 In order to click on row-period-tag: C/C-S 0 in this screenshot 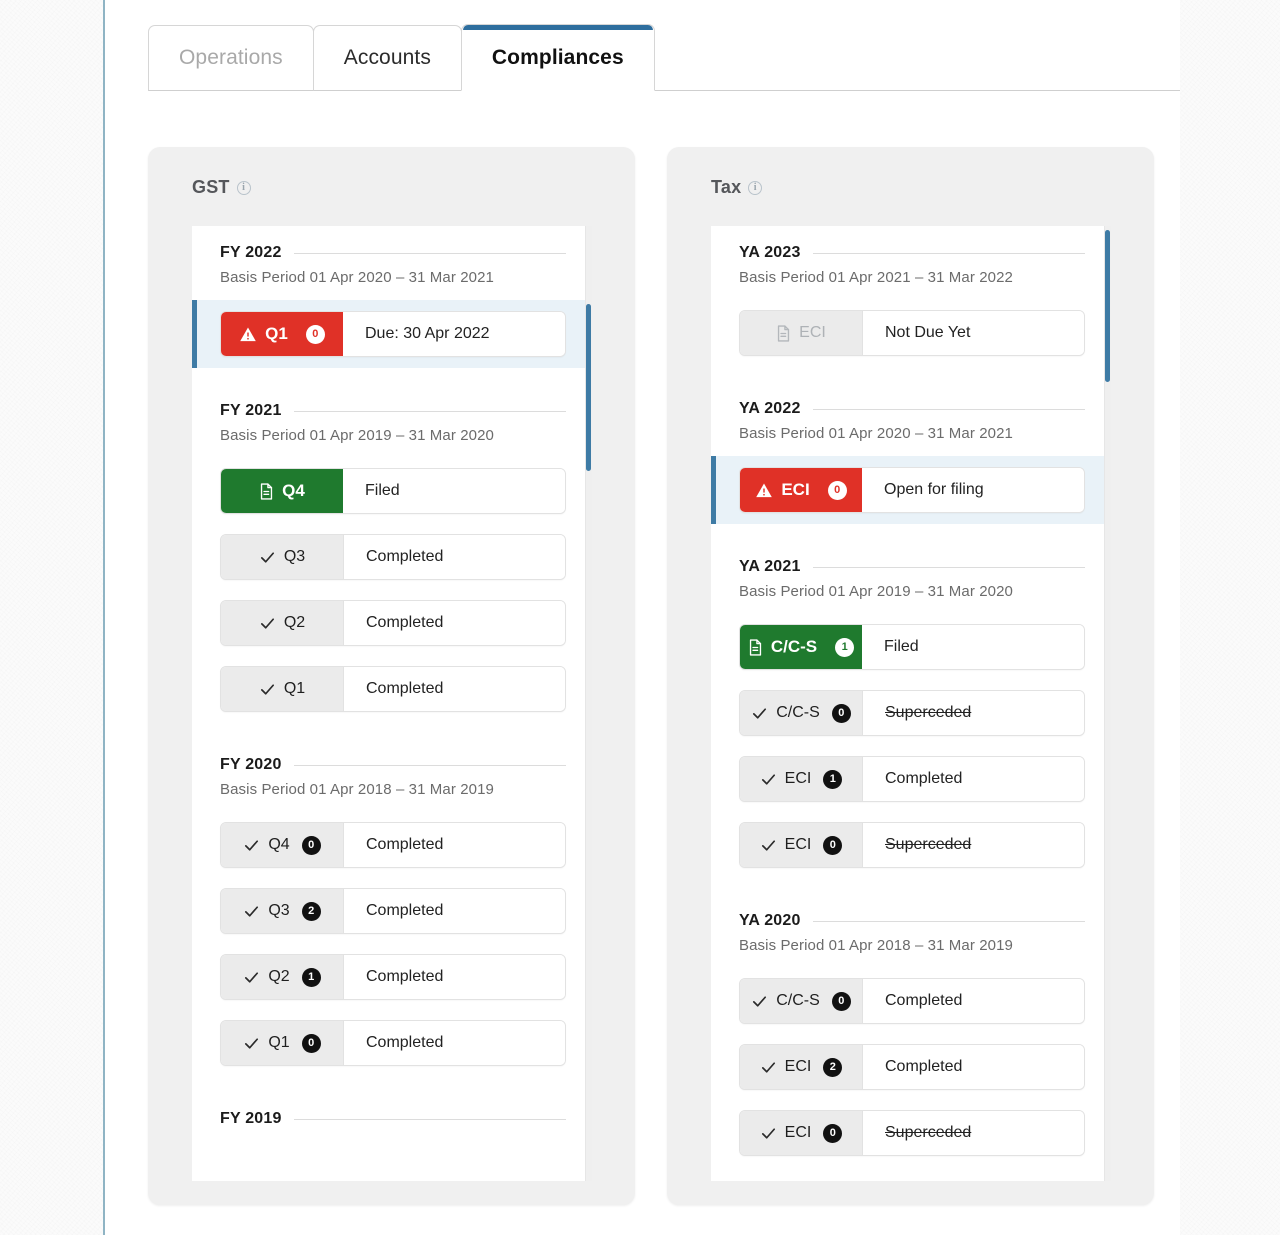, I will do `click(801, 1001)`.